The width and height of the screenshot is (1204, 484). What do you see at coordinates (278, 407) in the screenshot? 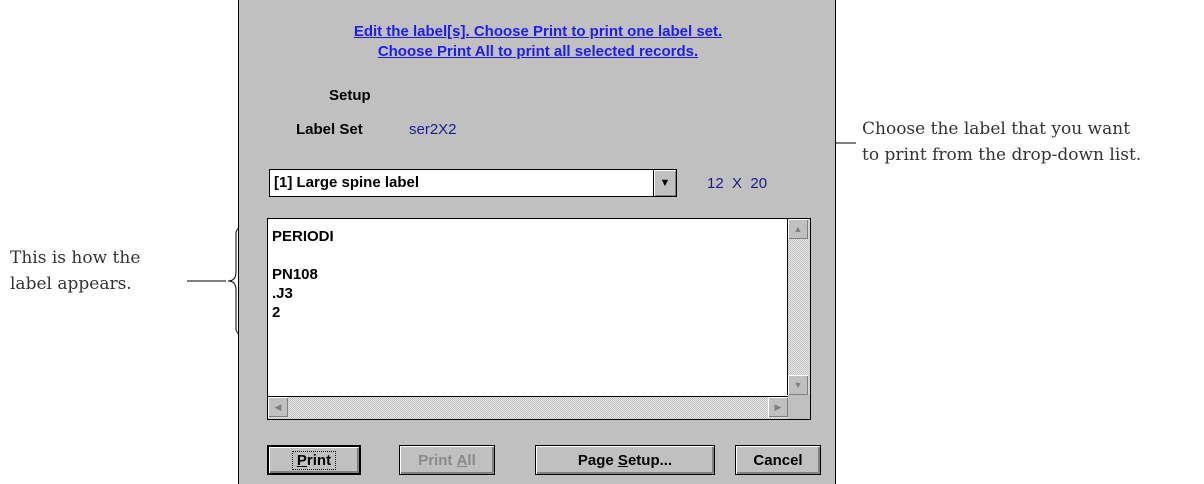
I see `arrow-left-icon: ◀` at bounding box center [278, 407].